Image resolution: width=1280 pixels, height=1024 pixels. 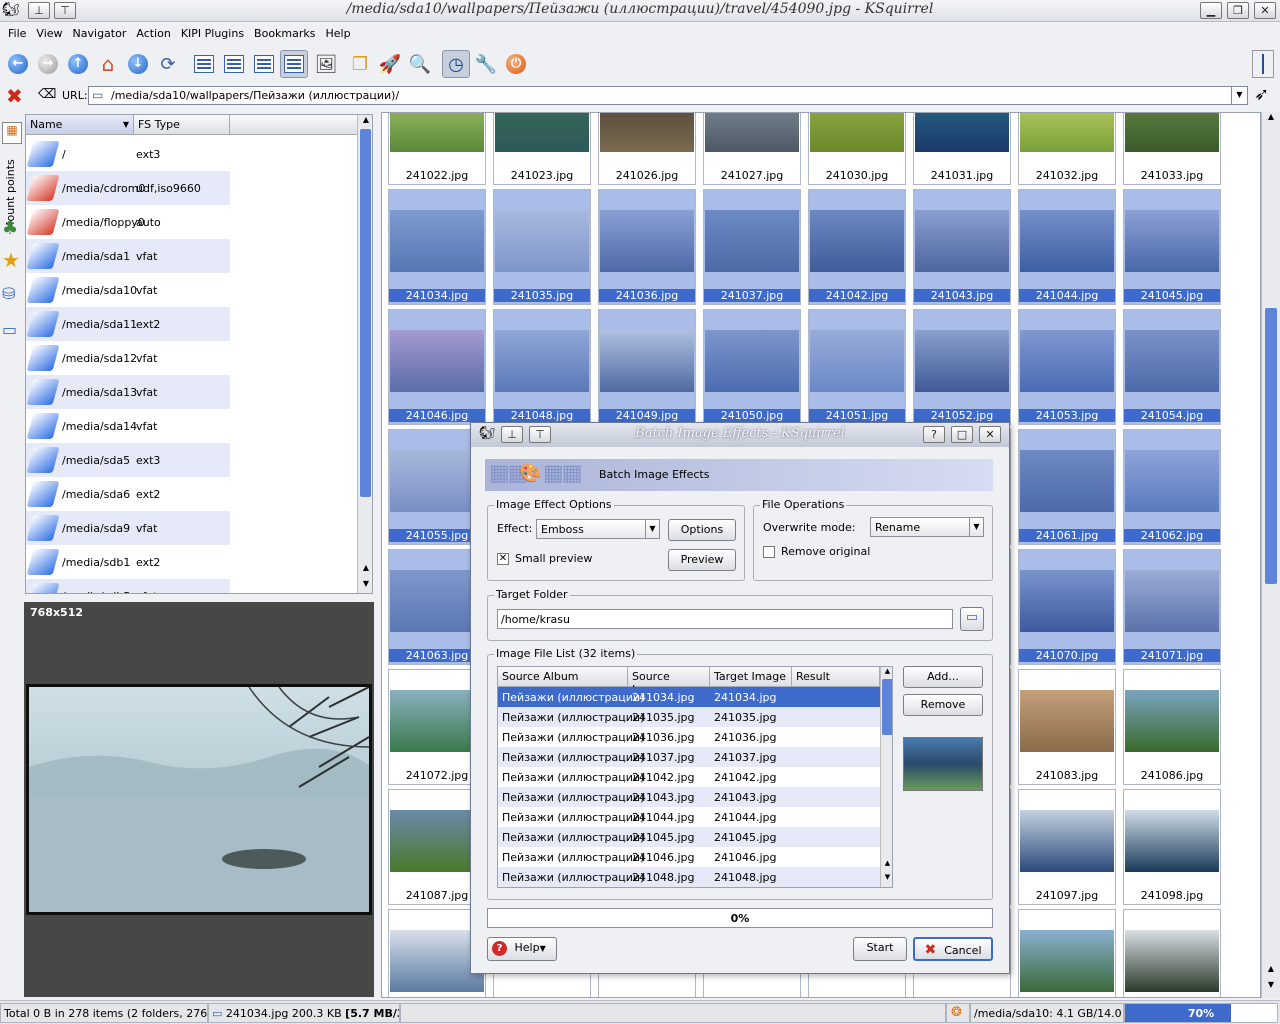 What do you see at coordinates (752, 367) in the screenshot?
I see `thumbnail: 241050.jpg` at bounding box center [752, 367].